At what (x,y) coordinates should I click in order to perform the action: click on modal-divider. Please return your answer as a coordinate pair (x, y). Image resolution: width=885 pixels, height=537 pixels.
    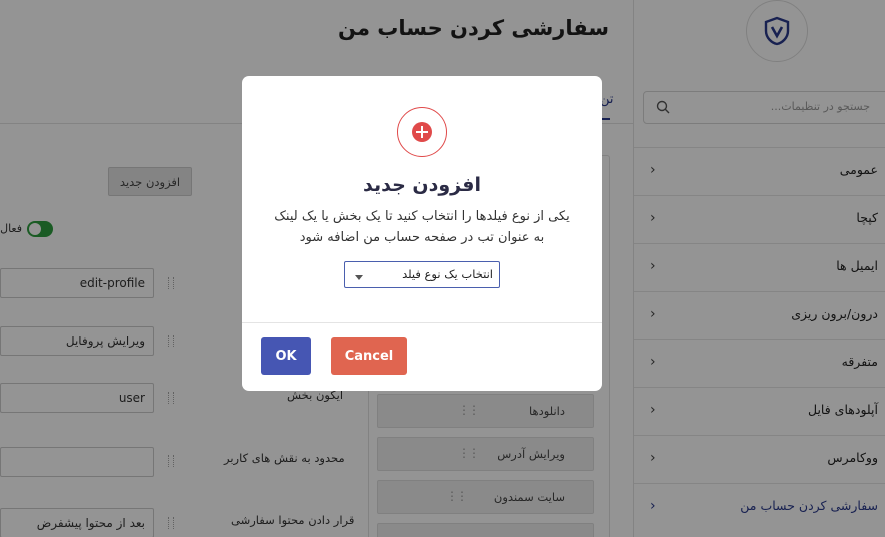
    Looking at the image, I should click on (422, 322).